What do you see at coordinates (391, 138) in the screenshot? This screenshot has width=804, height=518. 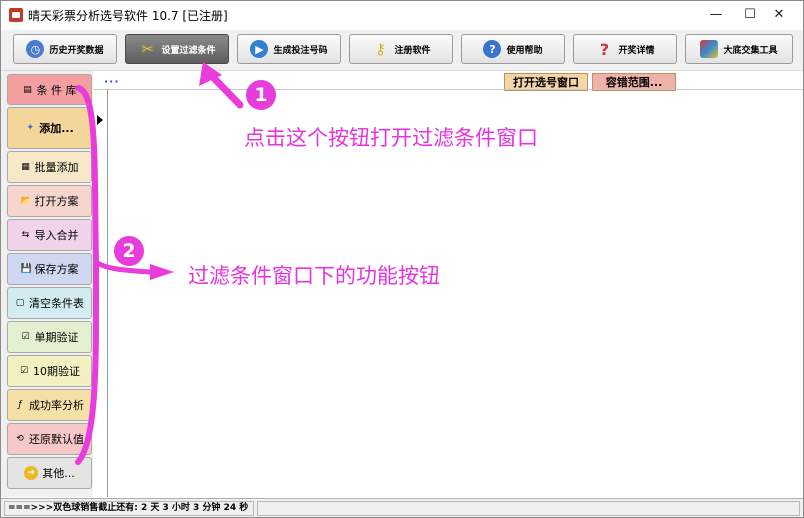 I see `step-1-text: 点击这个按钮打开过滤条件窗口` at bounding box center [391, 138].